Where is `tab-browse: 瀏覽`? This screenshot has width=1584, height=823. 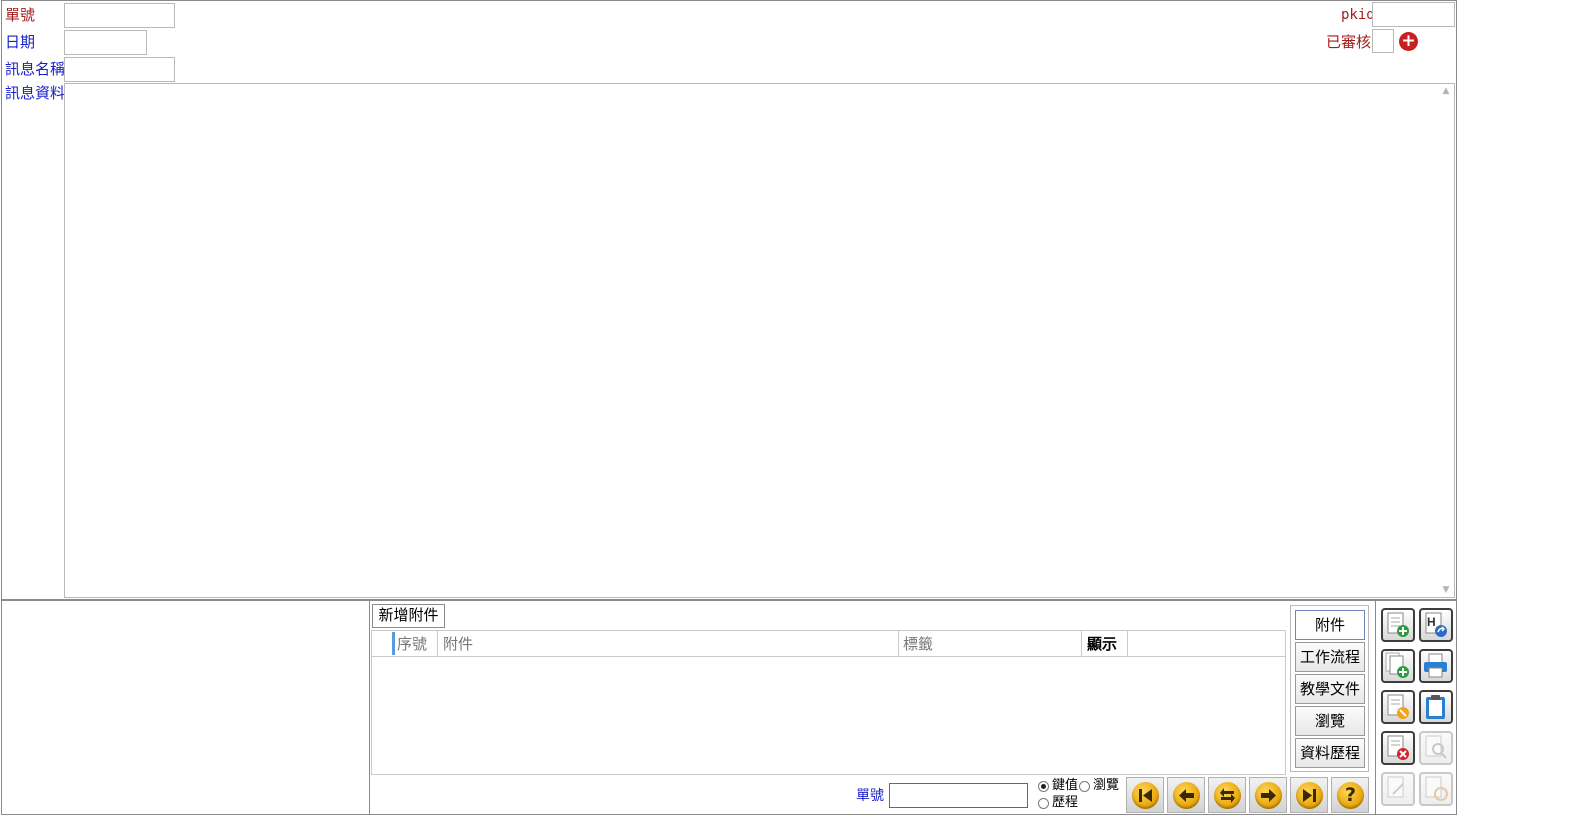 tab-browse: 瀏覽 is located at coordinates (1330, 721).